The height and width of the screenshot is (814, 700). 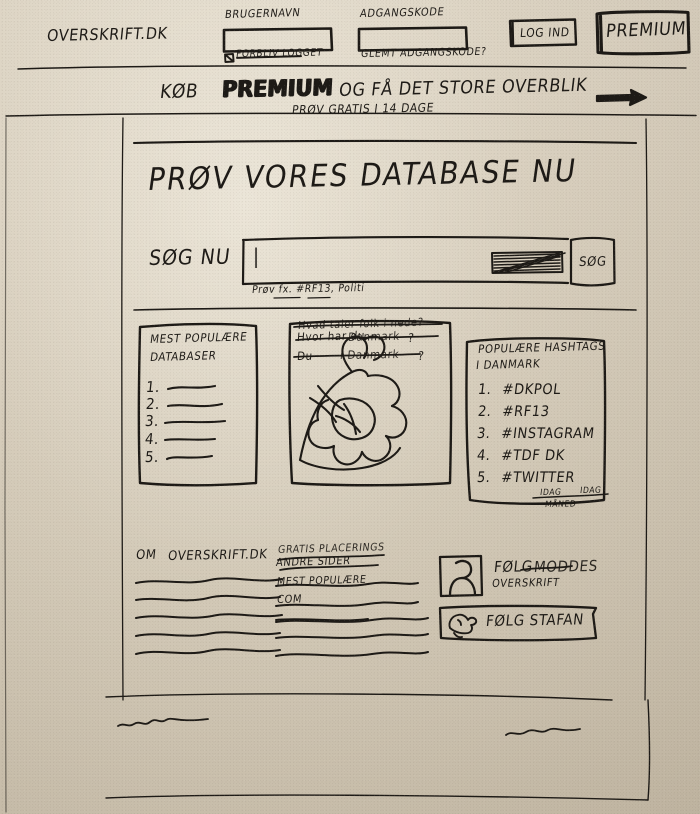 What do you see at coordinates (217, 555) in the screenshot?
I see `footer-about-title-link: OVERSKRIFT.DK` at bounding box center [217, 555].